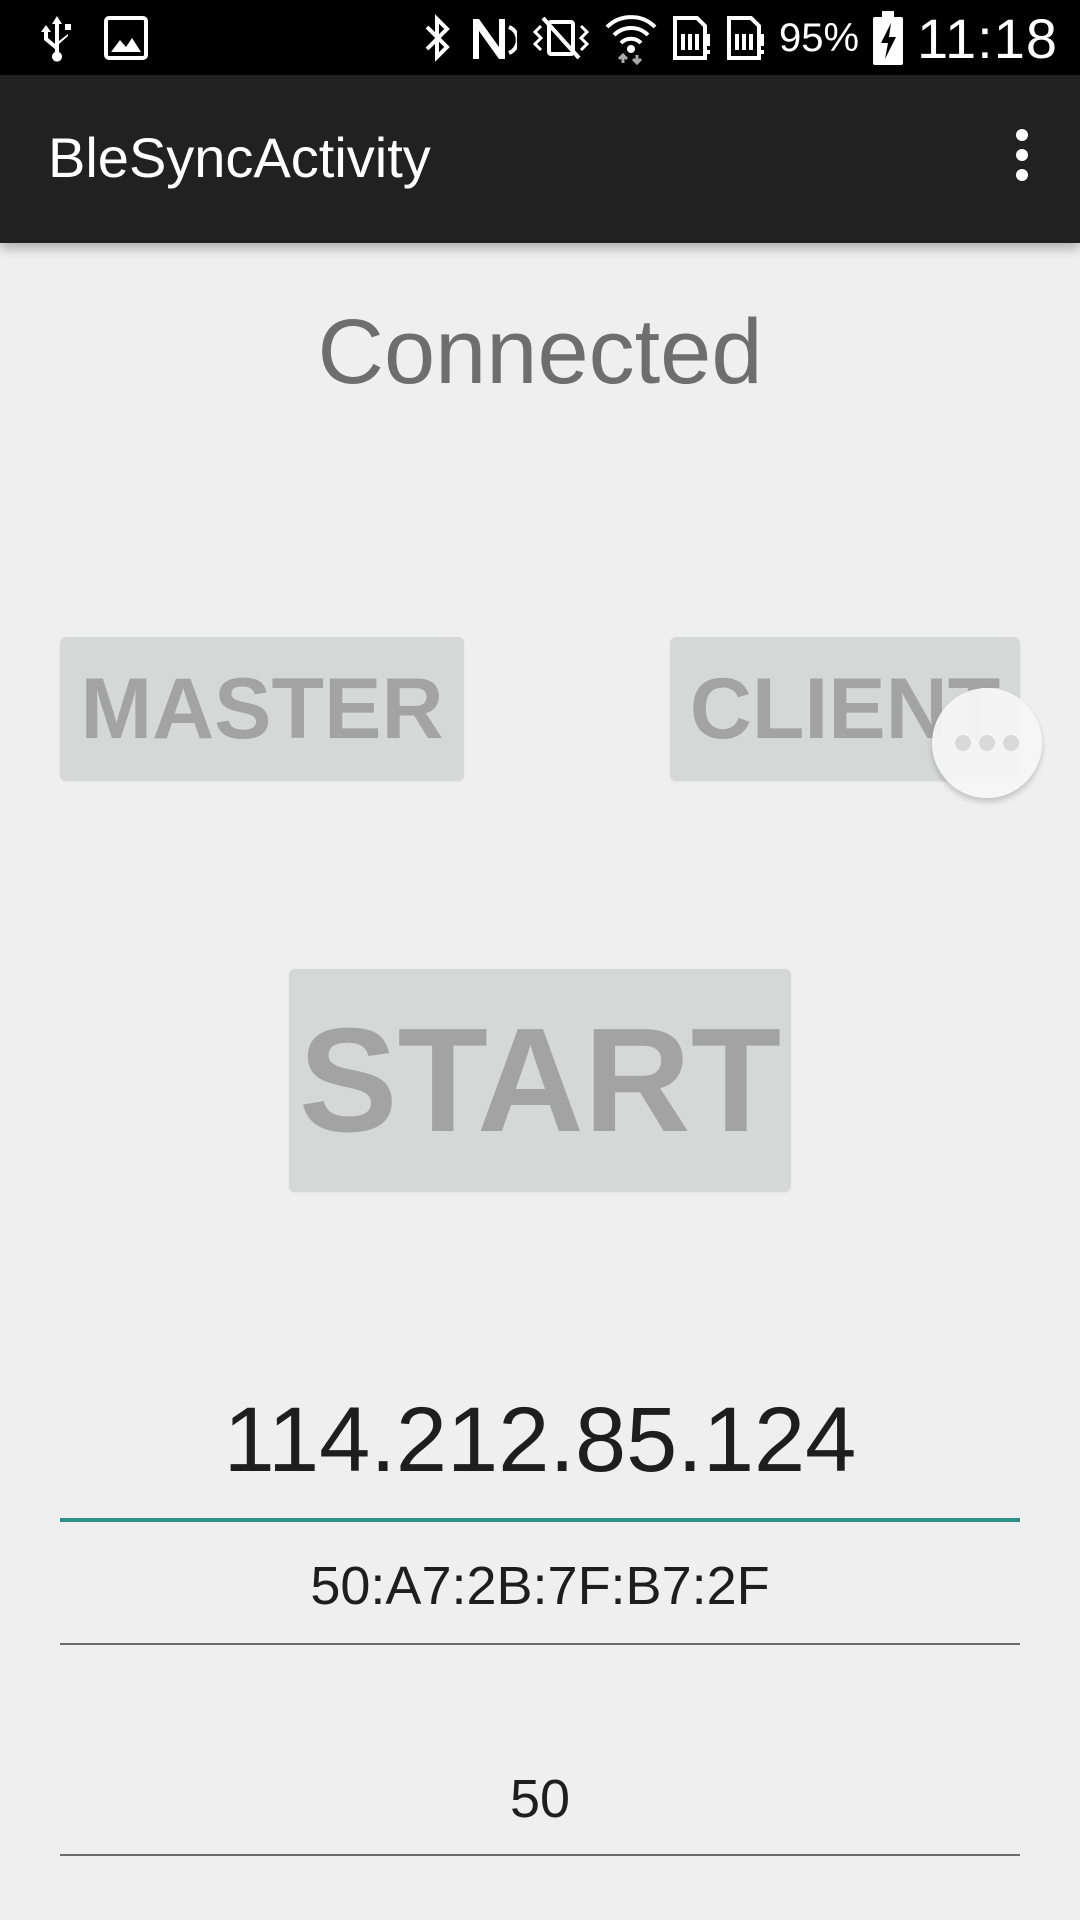 Image resolution: width=1080 pixels, height=1920 pixels. Describe the element at coordinates (540, 1810) in the screenshot. I see `value-field: 50` at that location.